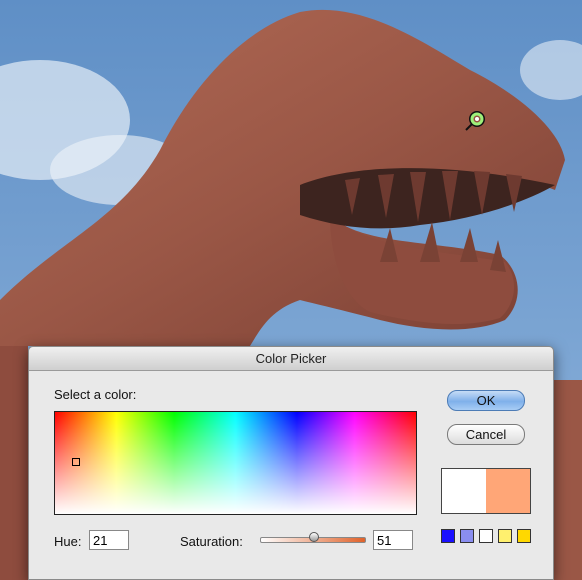  What do you see at coordinates (235, 463) in the screenshot?
I see `color-spectrum` at bounding box center [235, 463].